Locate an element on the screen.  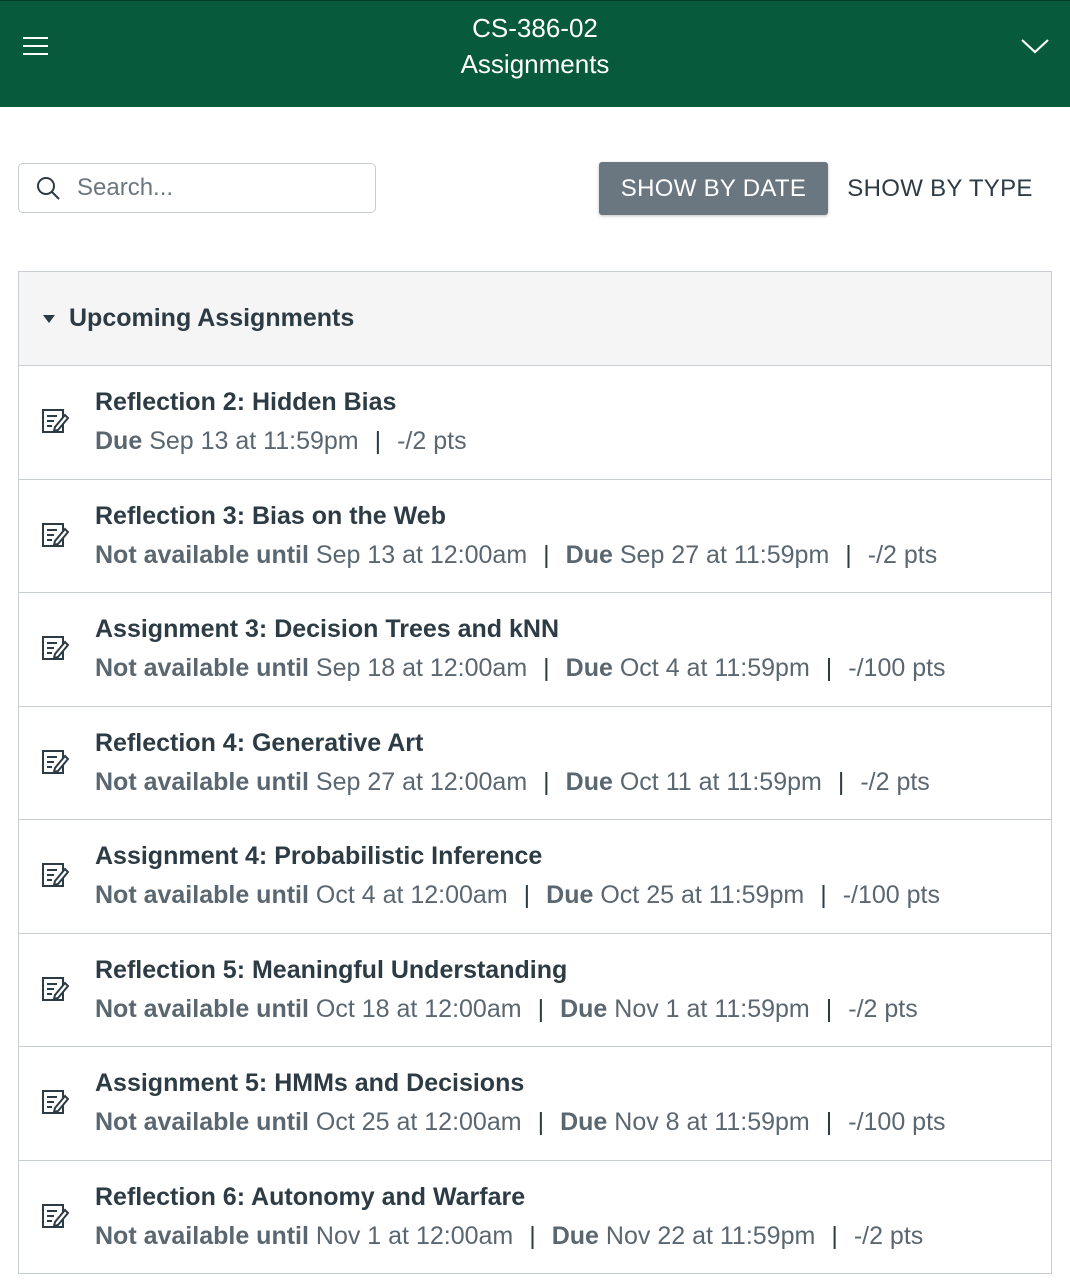
assignment-meta: Due Sep 13 at 11:59pm | -/2 pts is located at coordinates (281, 441).